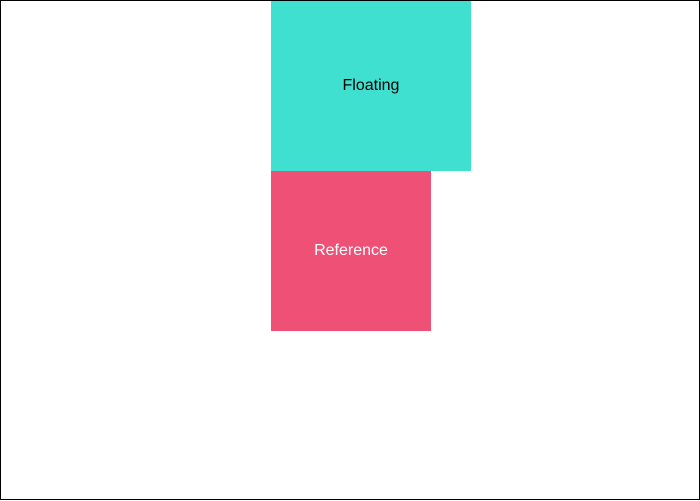 The width and height of the screenshot is (700, 501). I want to click on floating-label: Floating, so click(371, 85).